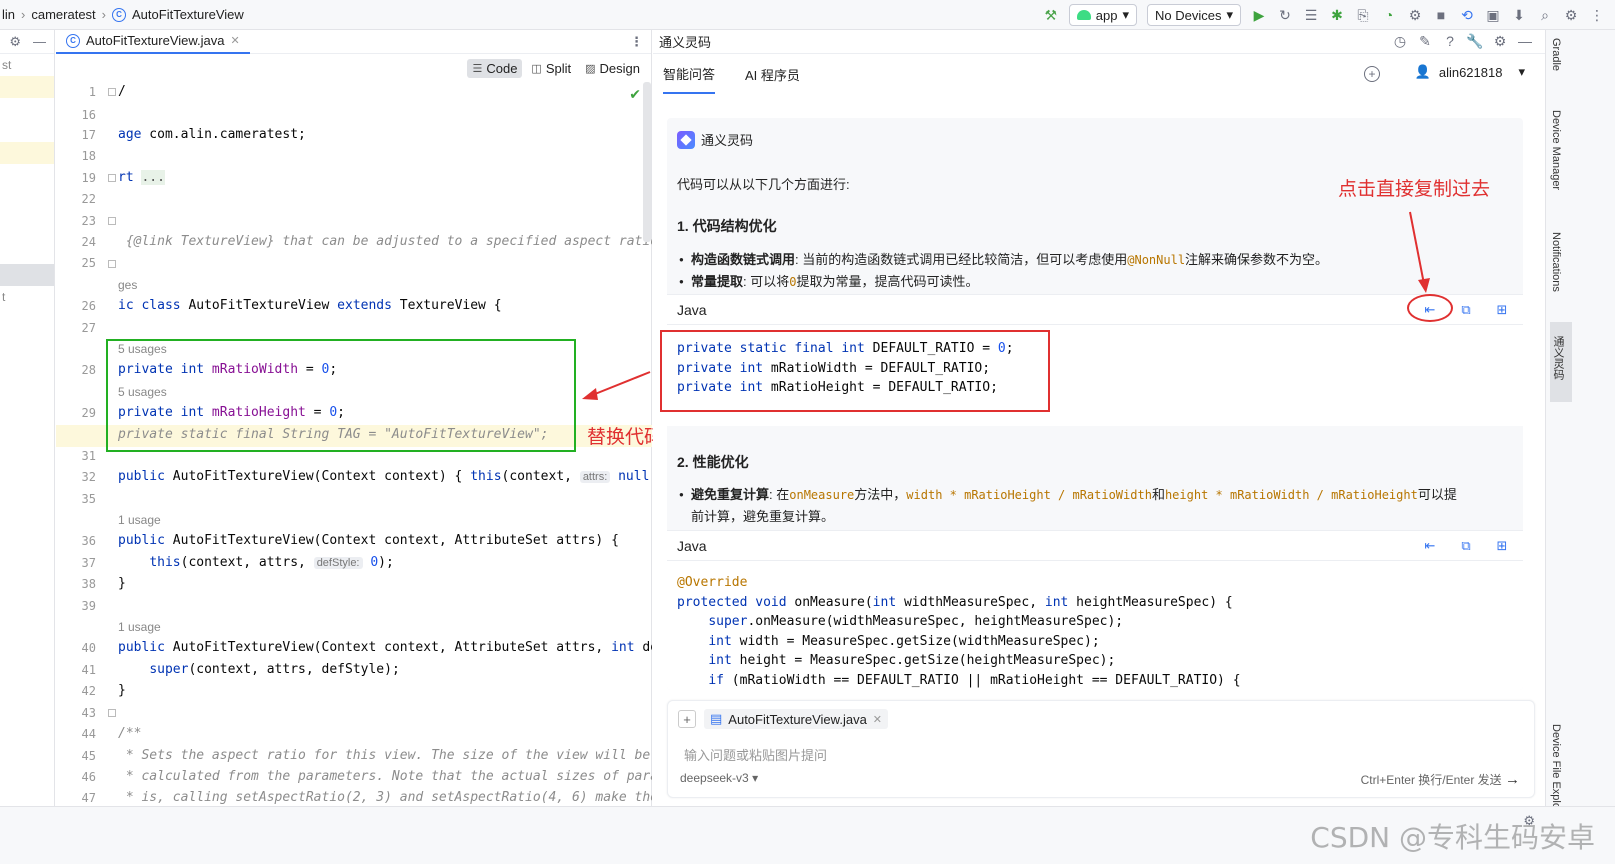 The image size is (1615, 864). I want to click on tool-window-notifications: Notifications, so click(1556, 262).